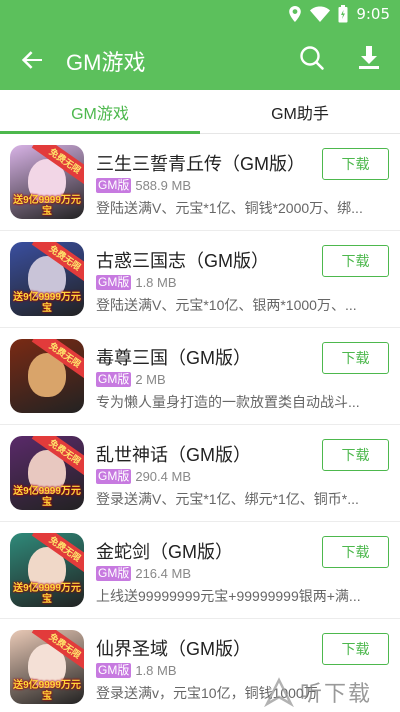 The height and width of the screenshot is (712, 400). What do you see at coordinates (200, 59) in the screenshot?
I see `app-bar: GM游戏` at bounding box center [200, 59].